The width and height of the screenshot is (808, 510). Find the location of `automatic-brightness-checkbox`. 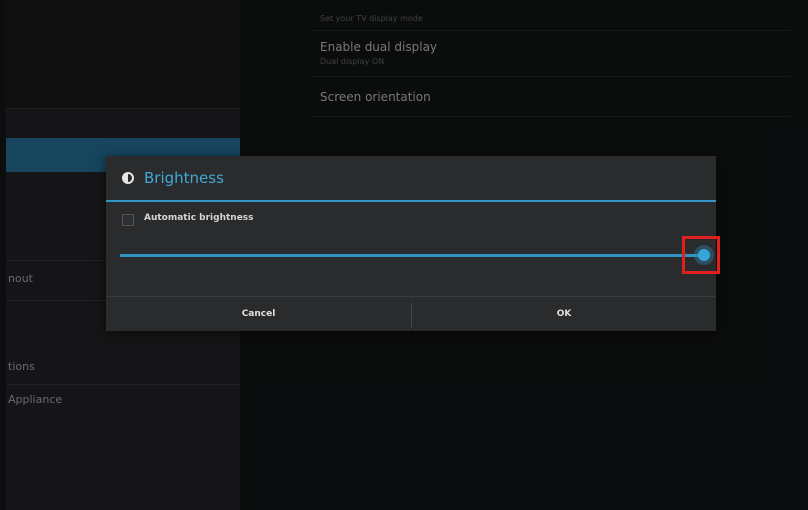

automatic-brightness-checkbox is located at coordinates (128, 220).